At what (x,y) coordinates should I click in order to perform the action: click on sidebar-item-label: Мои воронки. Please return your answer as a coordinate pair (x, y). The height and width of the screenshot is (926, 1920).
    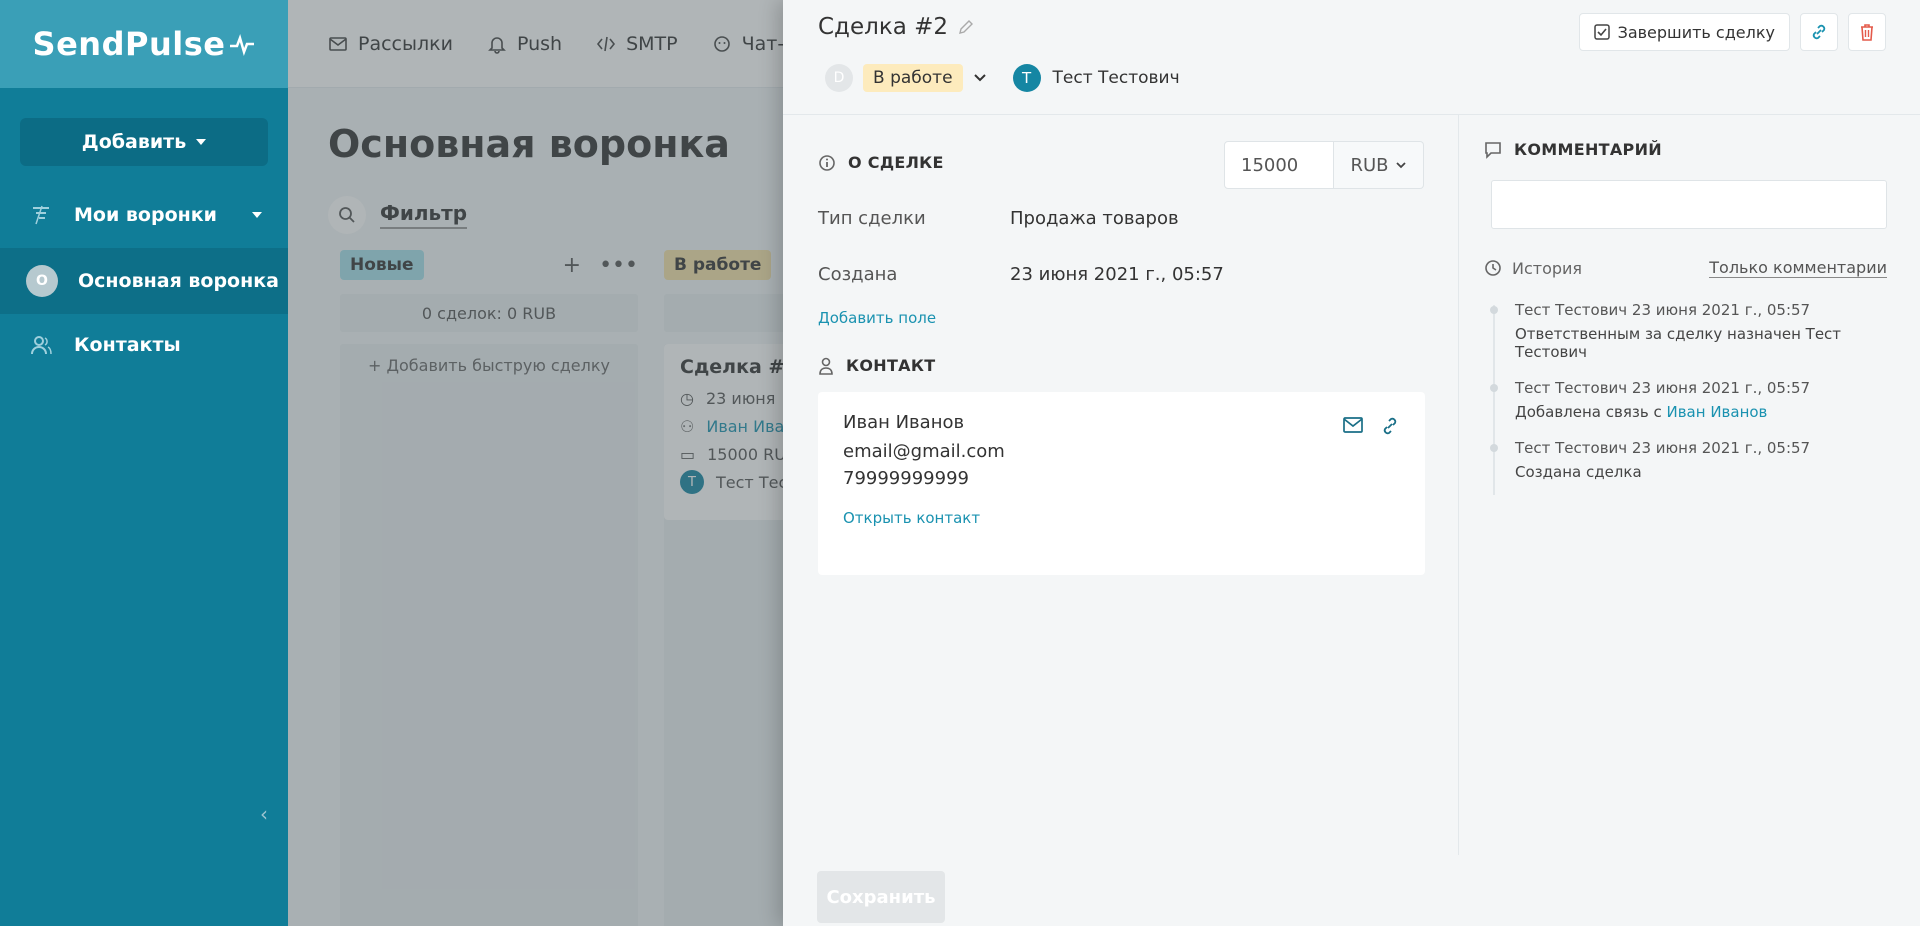
    Looking at the image, I should click on (145, 215).